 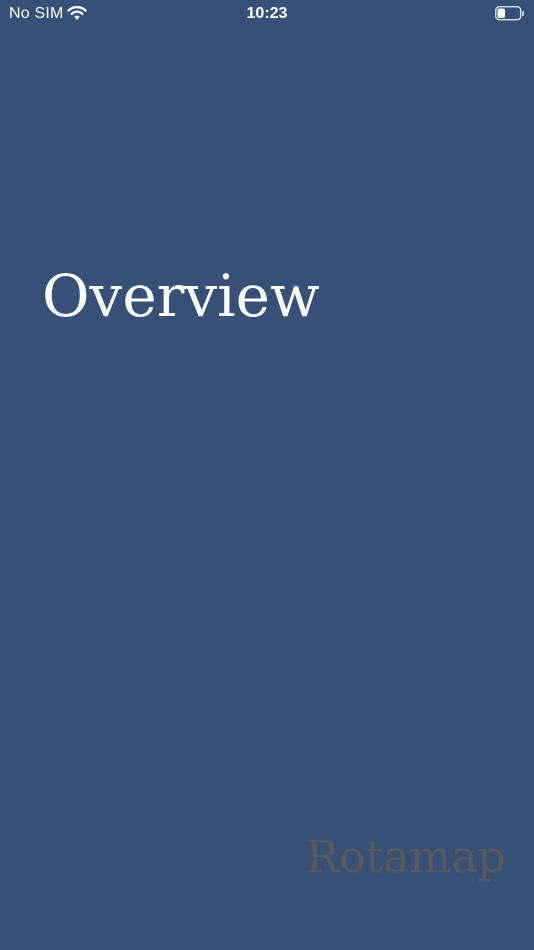 I want to click on page-title: Overview, so click(x=181, y=296).